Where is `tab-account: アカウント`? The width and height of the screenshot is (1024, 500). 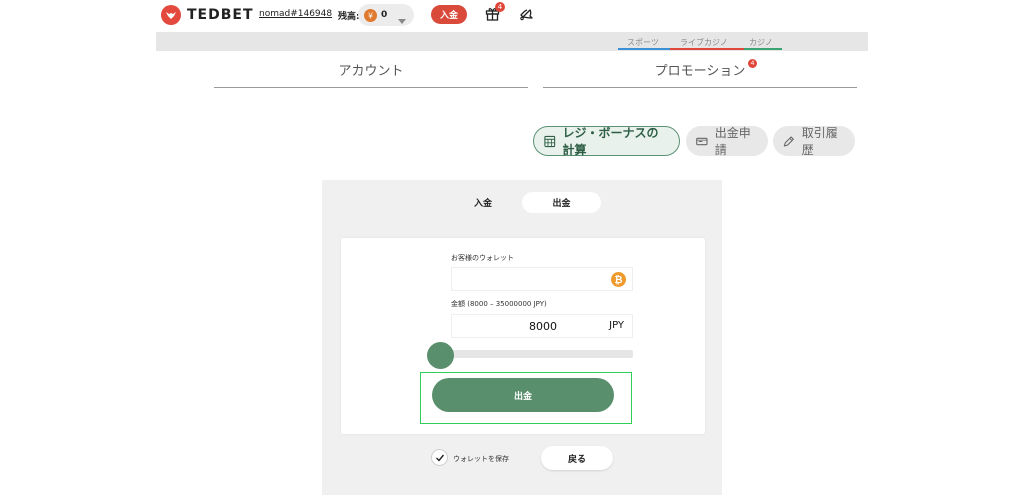
tab-account: アカウント is located at coordinates (371, 70).